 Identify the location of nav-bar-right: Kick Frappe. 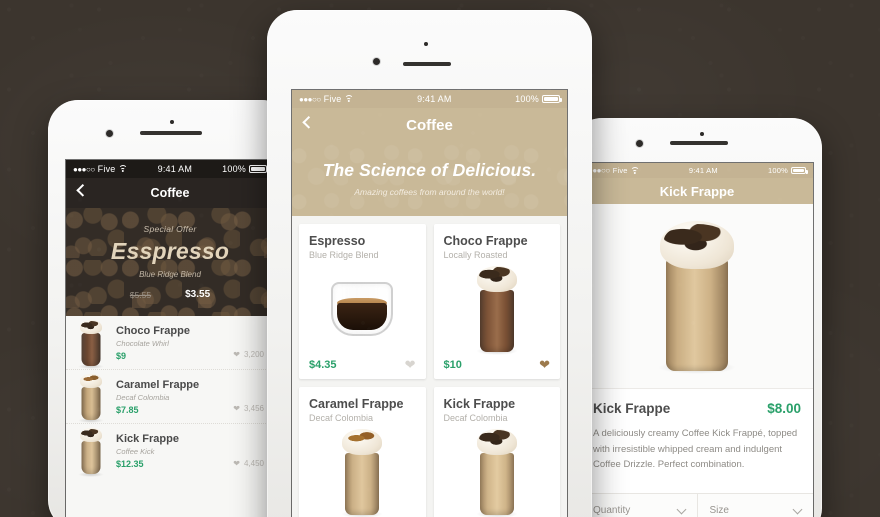
(697, 191).